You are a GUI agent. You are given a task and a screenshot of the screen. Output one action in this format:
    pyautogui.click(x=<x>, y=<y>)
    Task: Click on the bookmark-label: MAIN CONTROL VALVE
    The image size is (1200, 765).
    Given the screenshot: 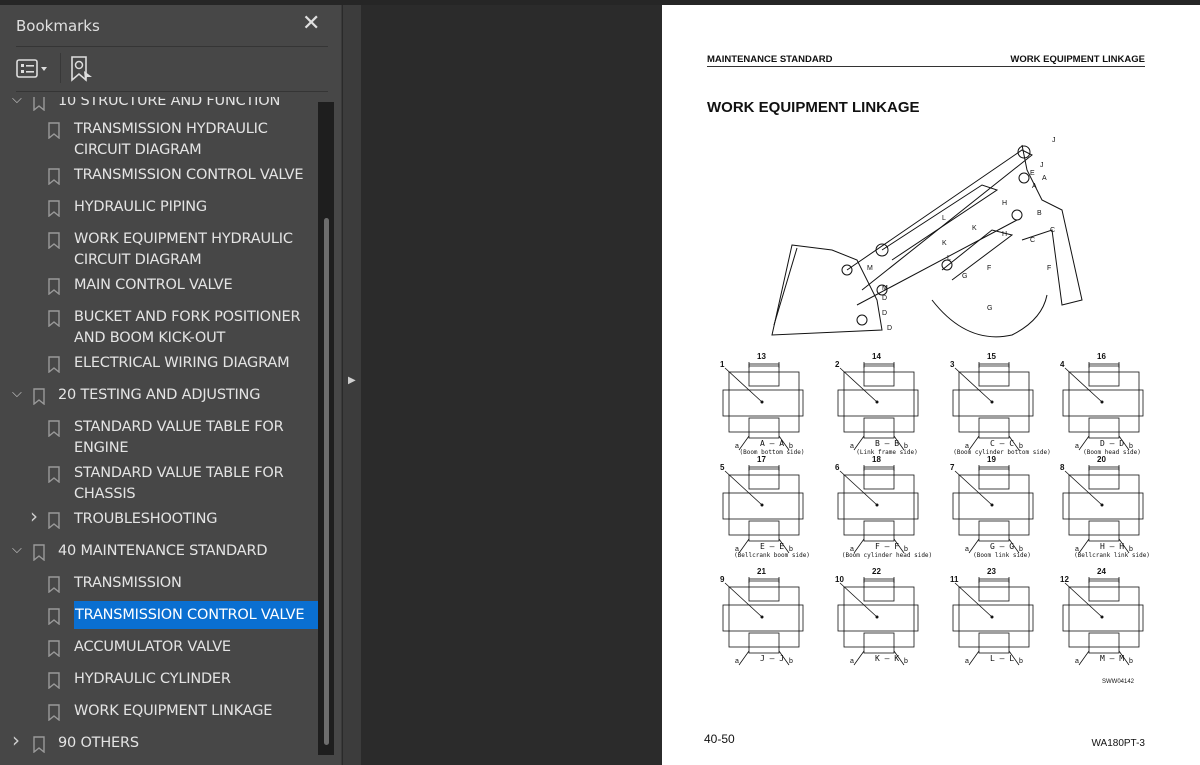 What is the action you would take?
    pyautogui.click(x=153, y=285)
    